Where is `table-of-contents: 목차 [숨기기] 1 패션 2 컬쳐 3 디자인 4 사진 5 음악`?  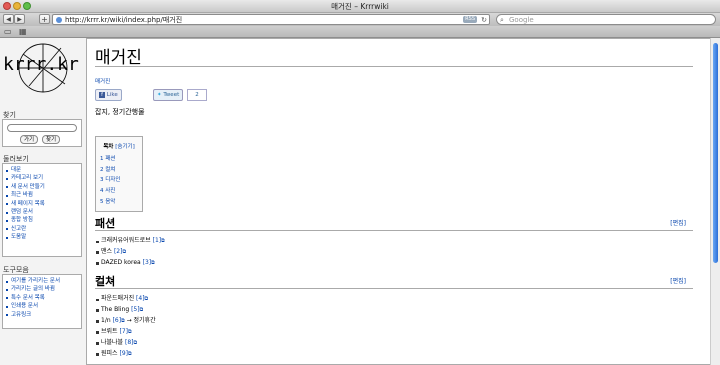
table-of-contents: 목차 [숨기기] 1 패션 2 컬쳐 3 디자인 4 사진 5 음악 is located at coordinates (119, 174).